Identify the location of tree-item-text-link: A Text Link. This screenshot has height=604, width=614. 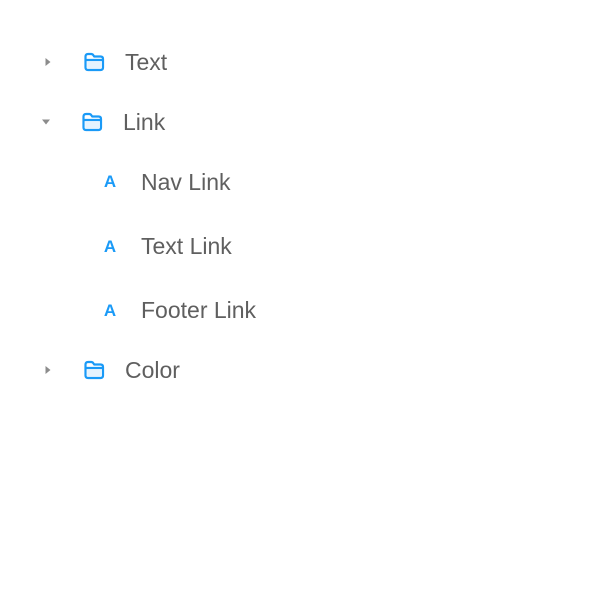
(307, 246).